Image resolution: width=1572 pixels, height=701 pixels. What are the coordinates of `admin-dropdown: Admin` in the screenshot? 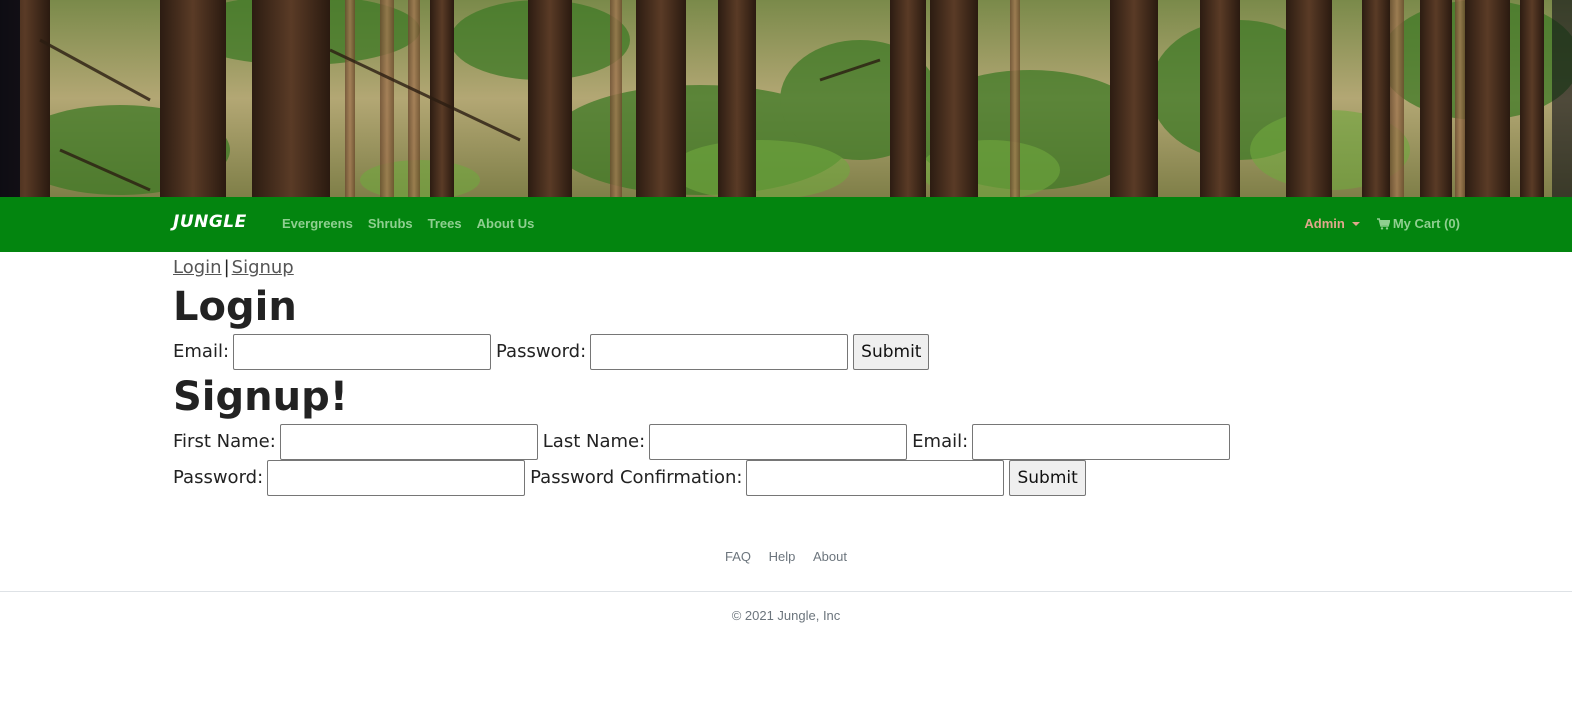 It's located at (1332, 223).